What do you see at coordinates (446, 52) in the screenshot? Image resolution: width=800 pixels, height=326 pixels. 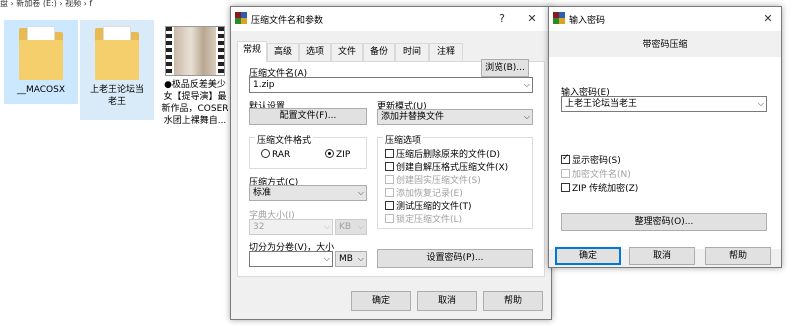 I see `tab-comment: 注释` at bounding box center [446, 52].